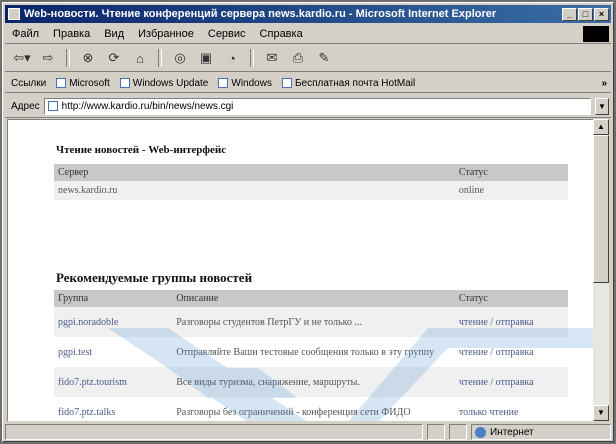 The height and width of the screenshot is (444, 616). I want to click on windows-logo-icon, so click(596, 34).